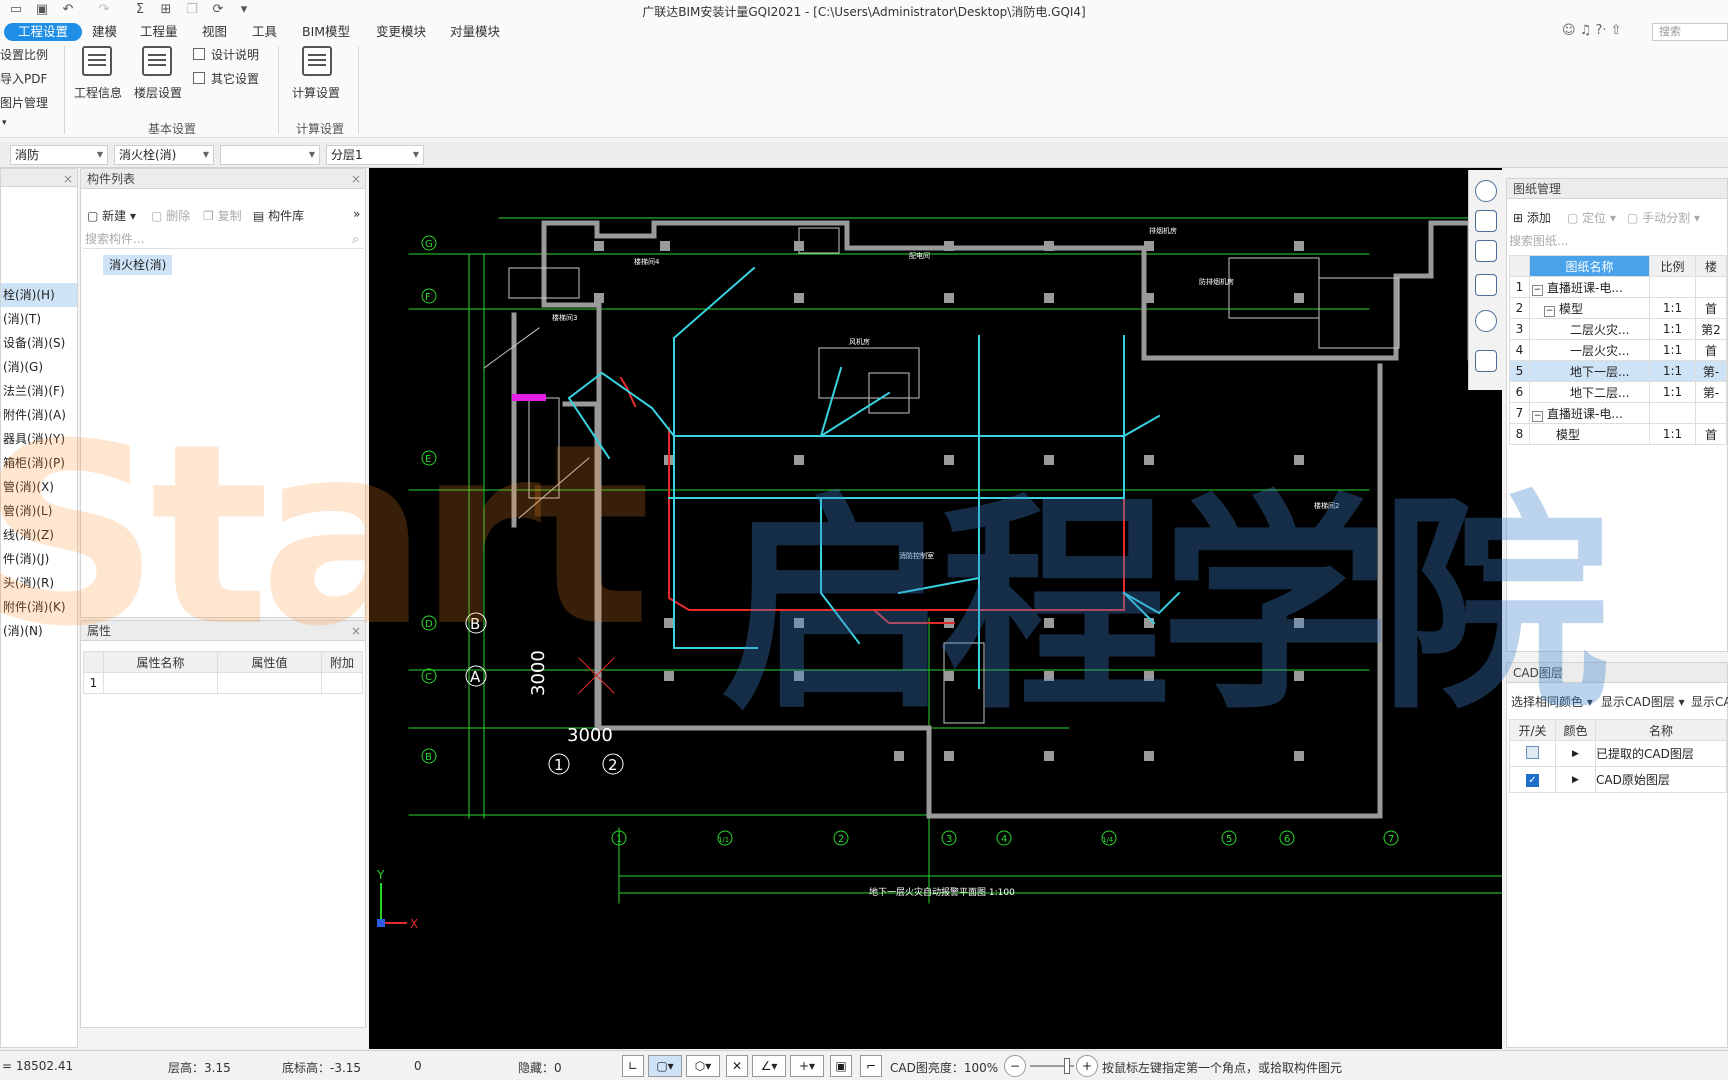 The height and width of the screenshot is (1080, 1728). What do you see at coordinates (199, 78) in the screenshot?
I see `settings-icon` at bounding box center [199, 78].